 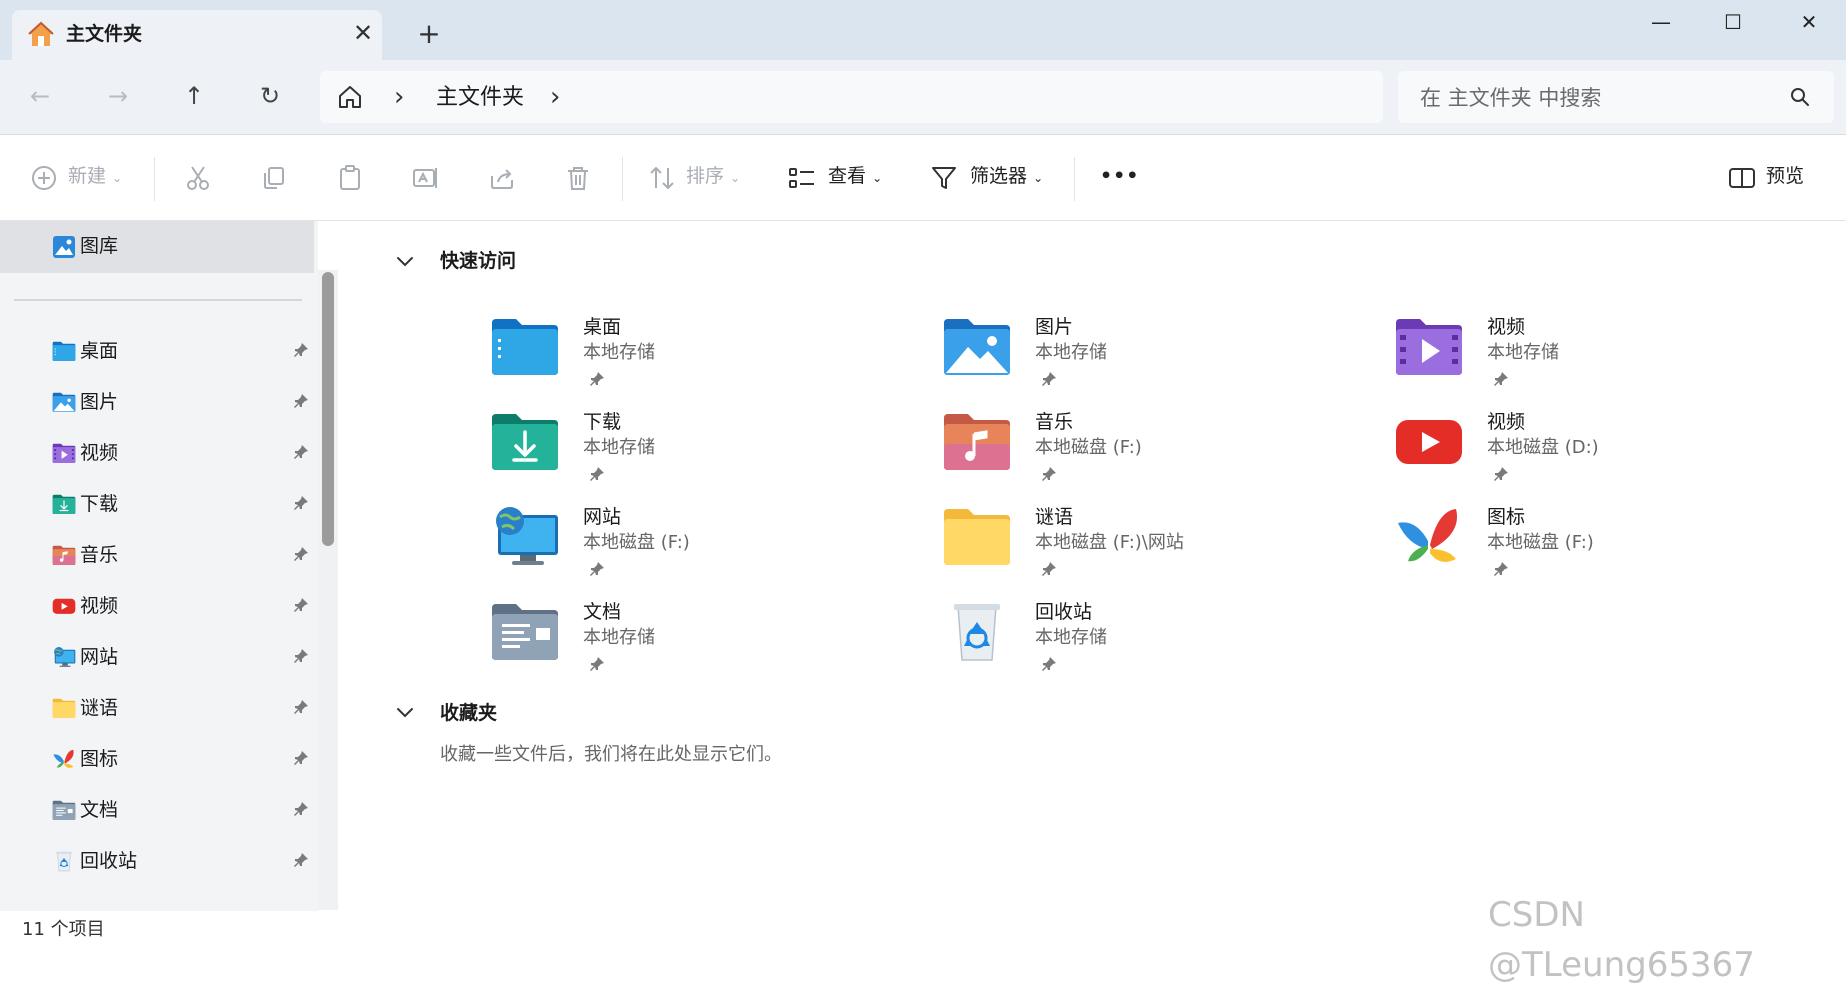 What do you see at coordinates (157, 810) in the screenshot?
I see `sidebar-item: 文档` at bounding box center [157, 810].